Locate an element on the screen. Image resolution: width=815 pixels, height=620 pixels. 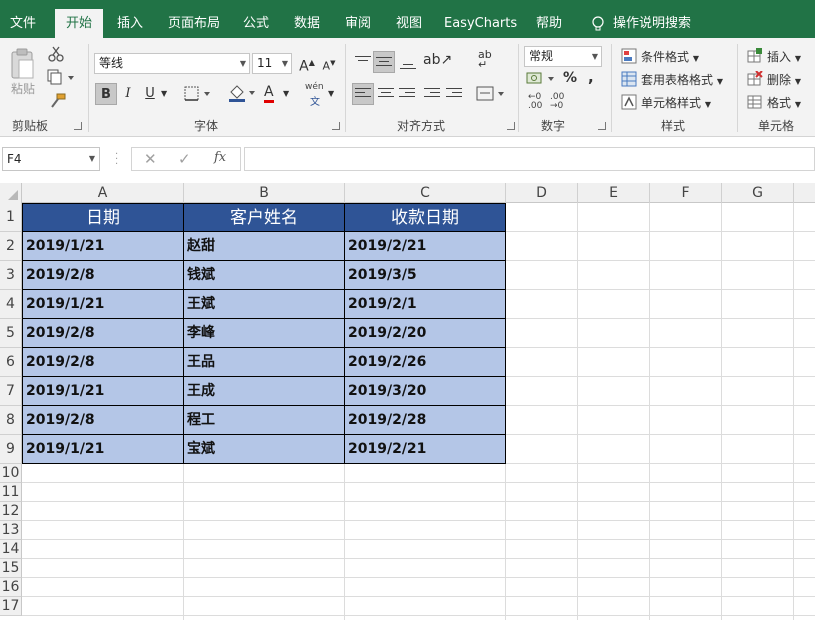
header-cell-customer: 客户姓名 is located at coordinates (264, 218).